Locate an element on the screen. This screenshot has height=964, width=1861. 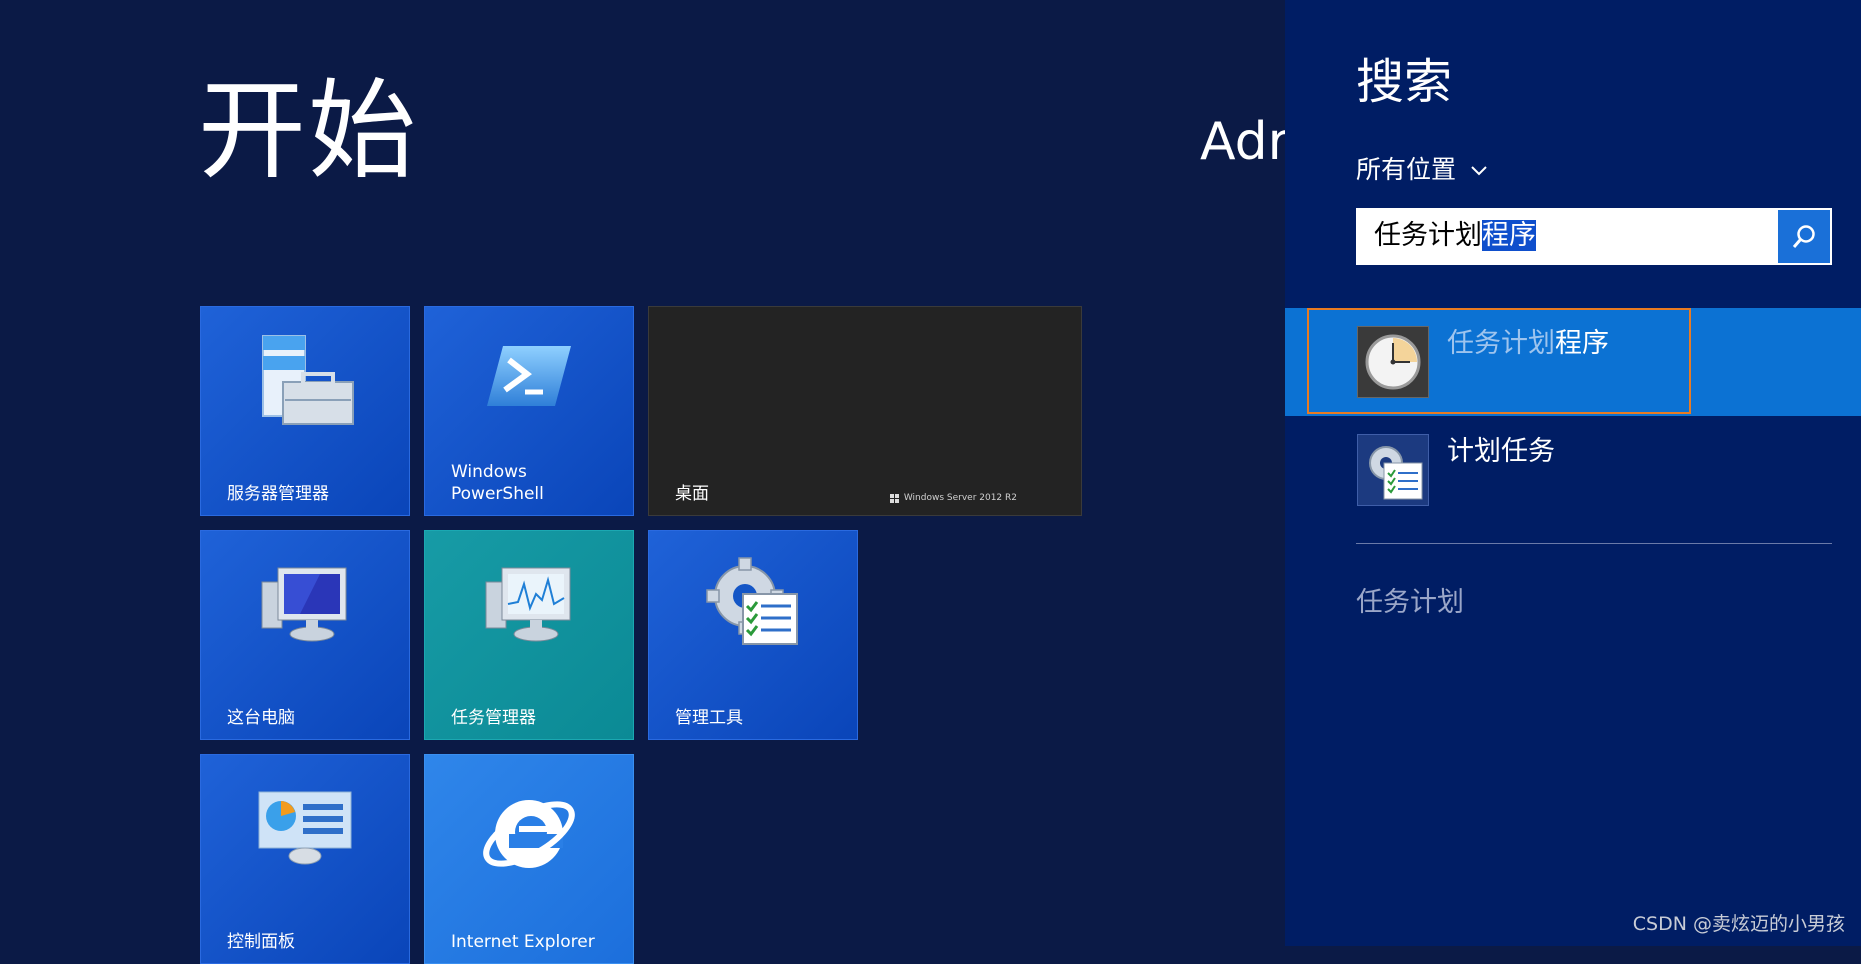
chevron-down-icon is located at coordinates (1479, 168).